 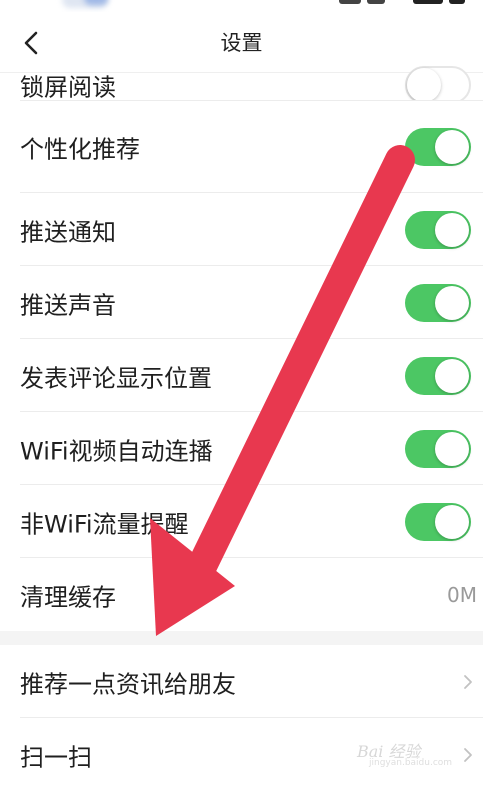 I want to click on setting-row-wifi-autoplay: WiFi视频自动连播, so click(x=241, y=448).